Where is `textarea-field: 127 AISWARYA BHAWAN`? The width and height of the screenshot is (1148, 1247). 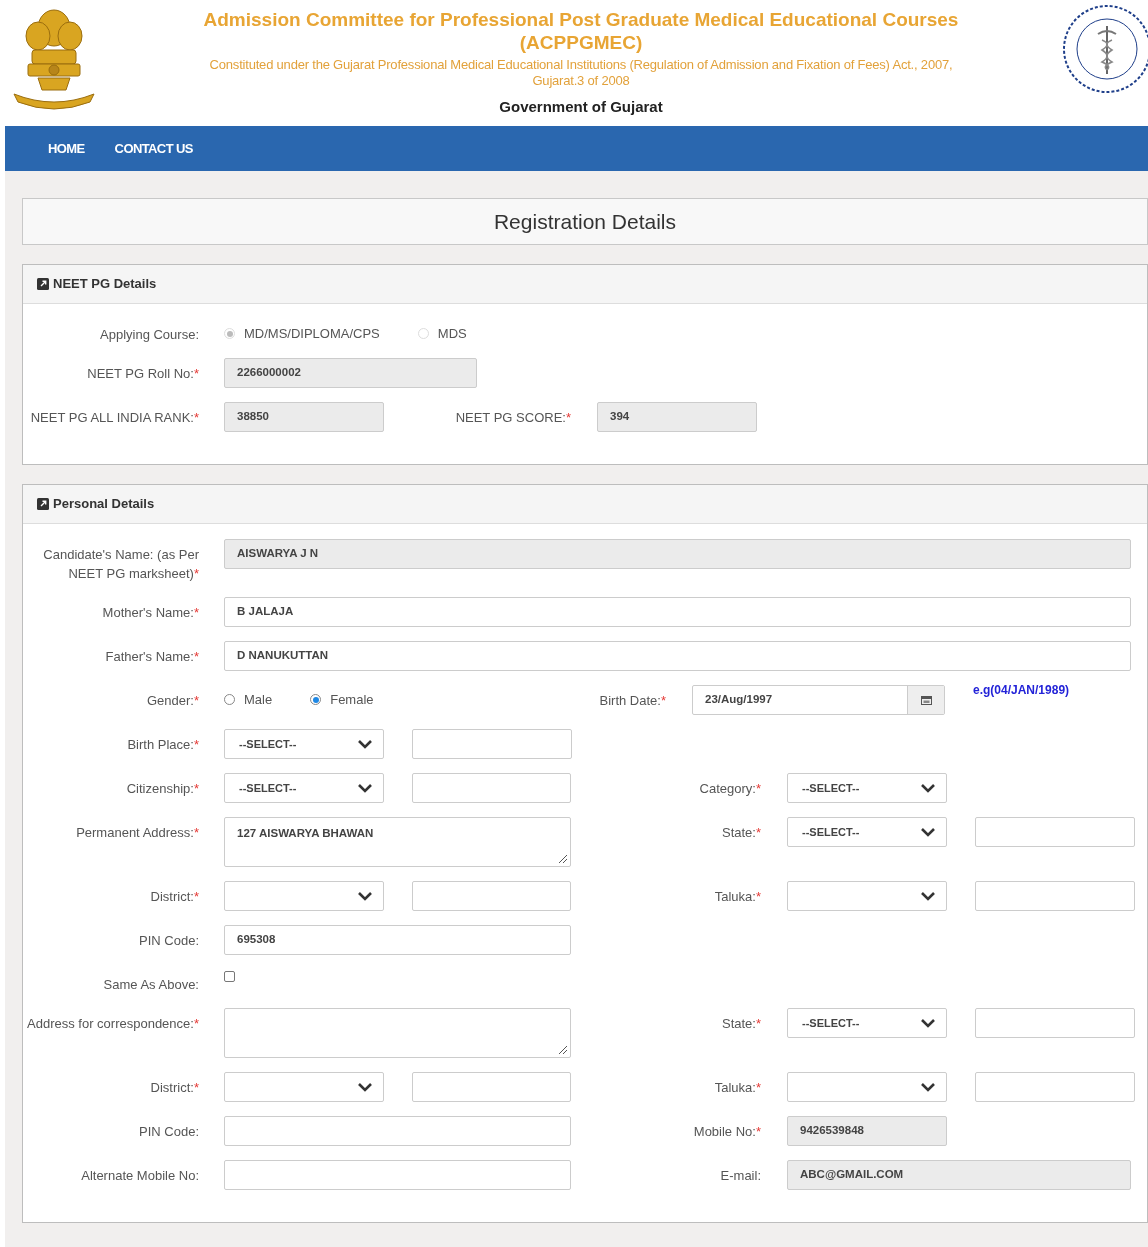
textarea-field: 127 AISWARYA BHAWAN is located at coordinates (397, 842).